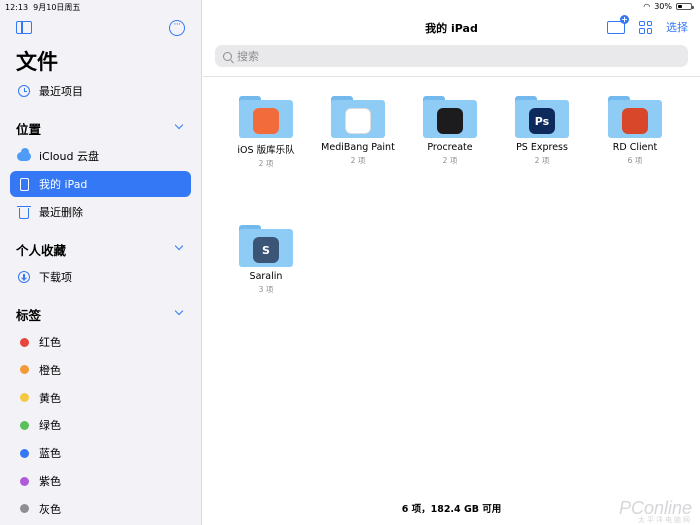 The image size is (700, 525). Describe the element at coordinates (177, 28) in the screenshot. I see `more-options-icon: ···` at that location.